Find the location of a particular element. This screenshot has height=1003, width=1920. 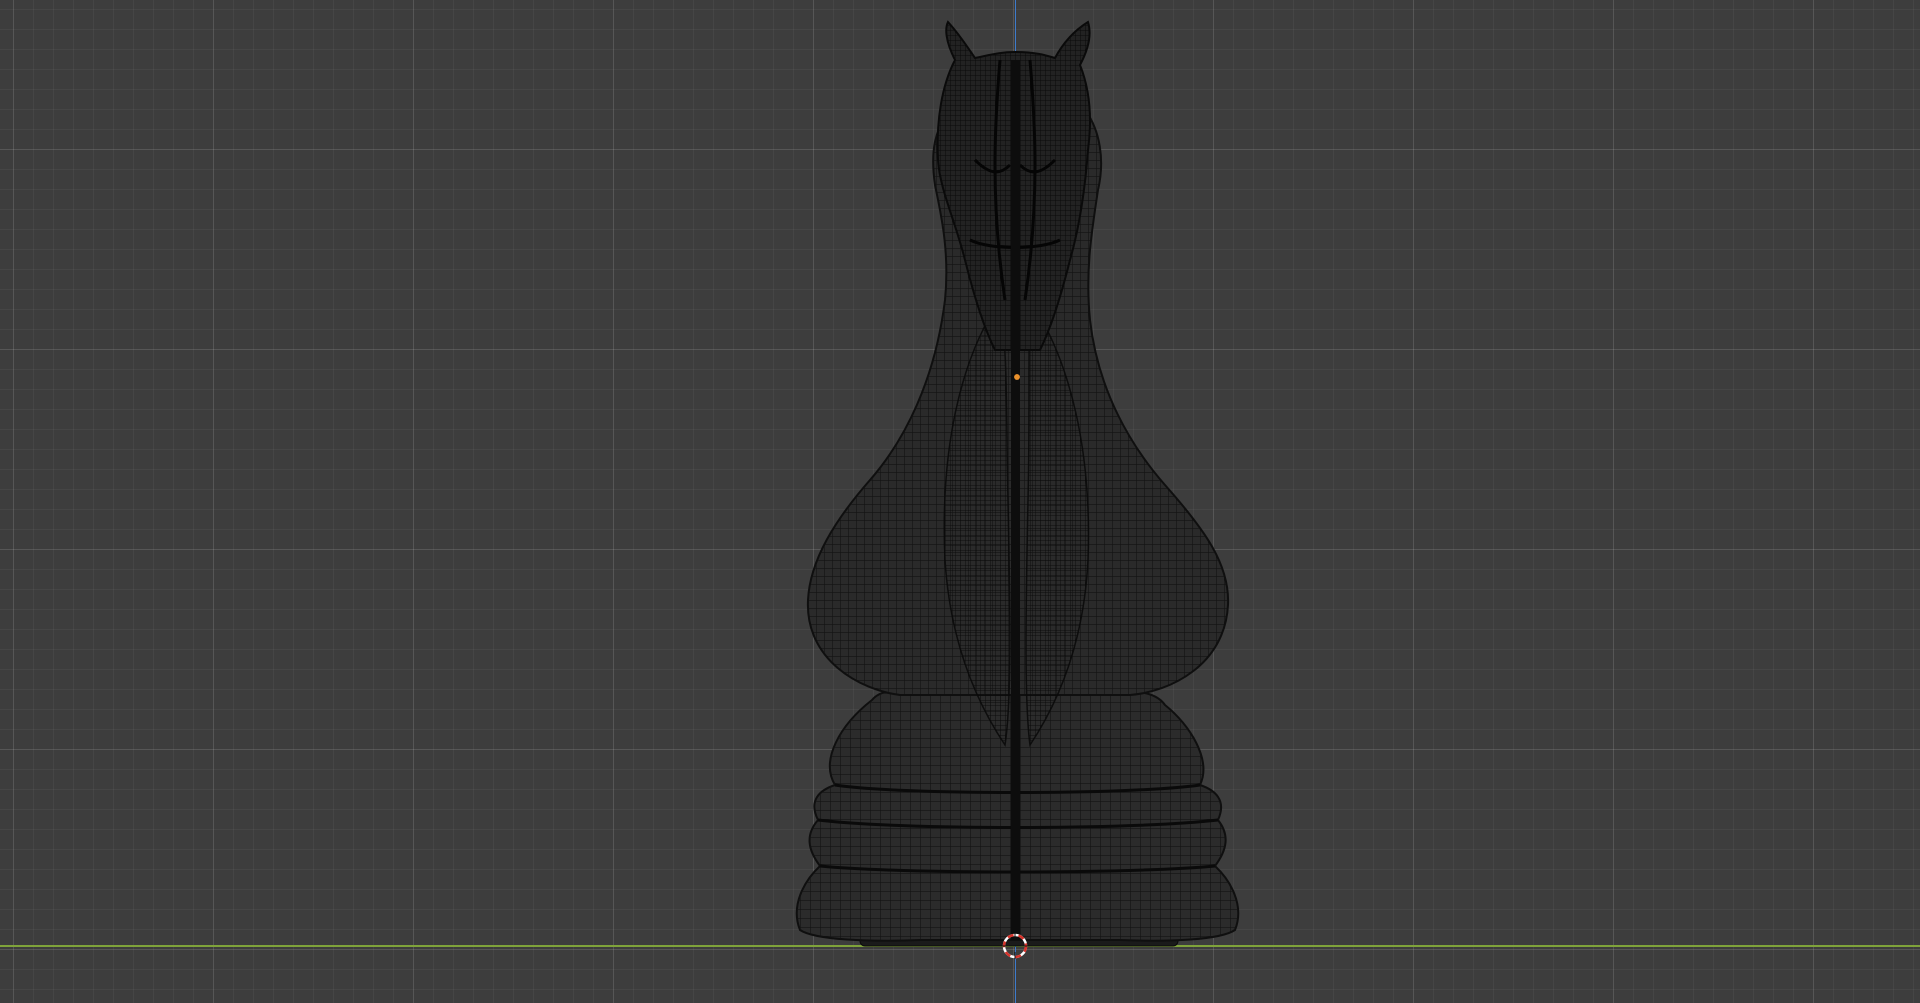

knight-center-spine is located at coordinates (1015, 500).